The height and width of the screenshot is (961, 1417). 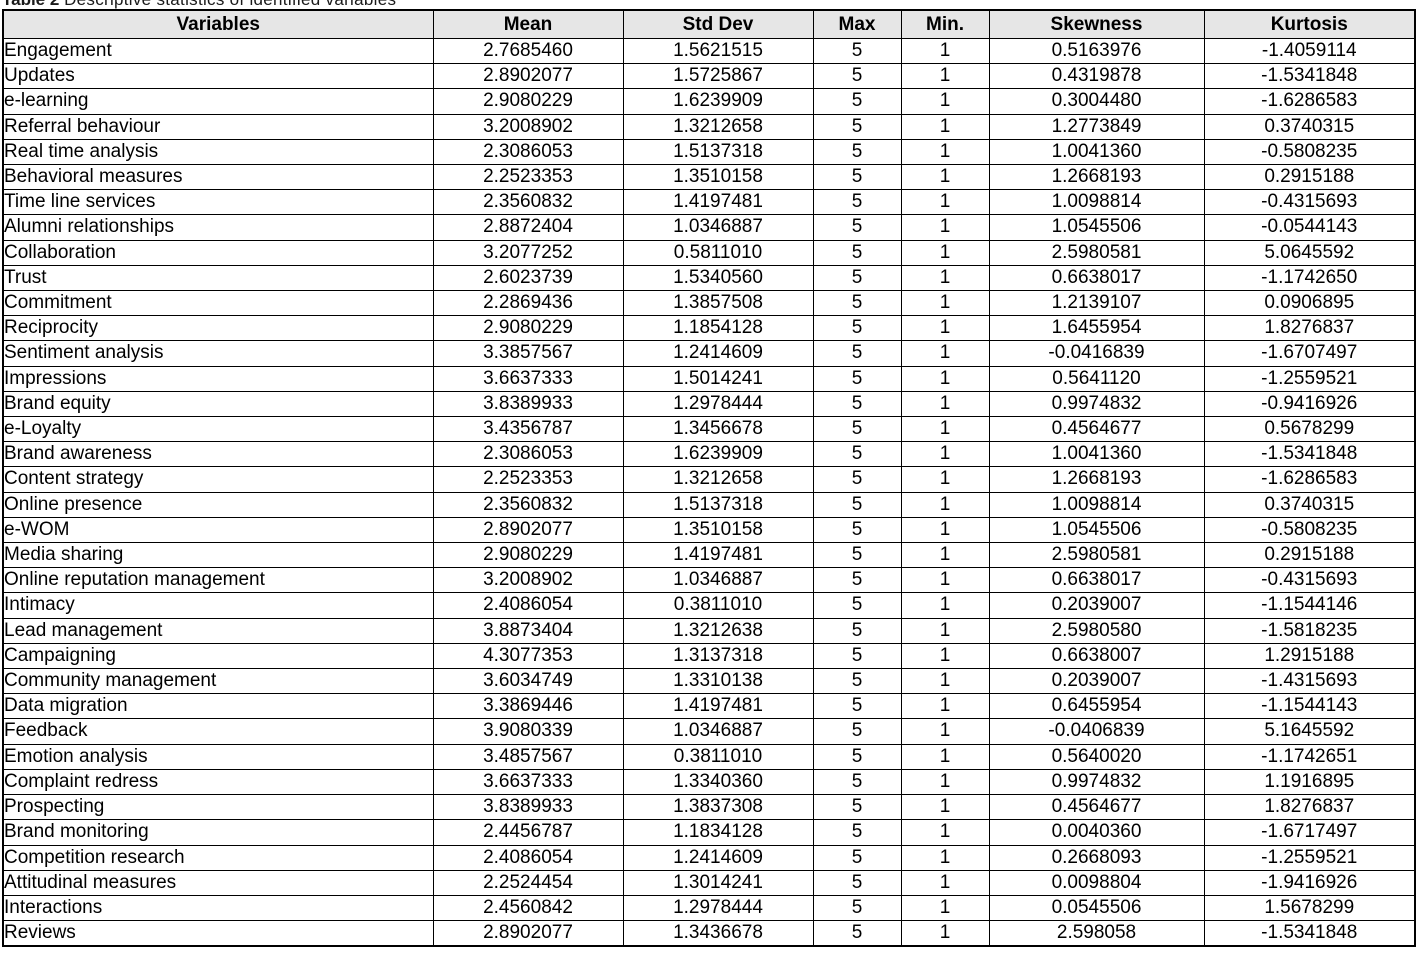 I want to click on std-dev-value: 1.3340360, so click(x=718, y=782).